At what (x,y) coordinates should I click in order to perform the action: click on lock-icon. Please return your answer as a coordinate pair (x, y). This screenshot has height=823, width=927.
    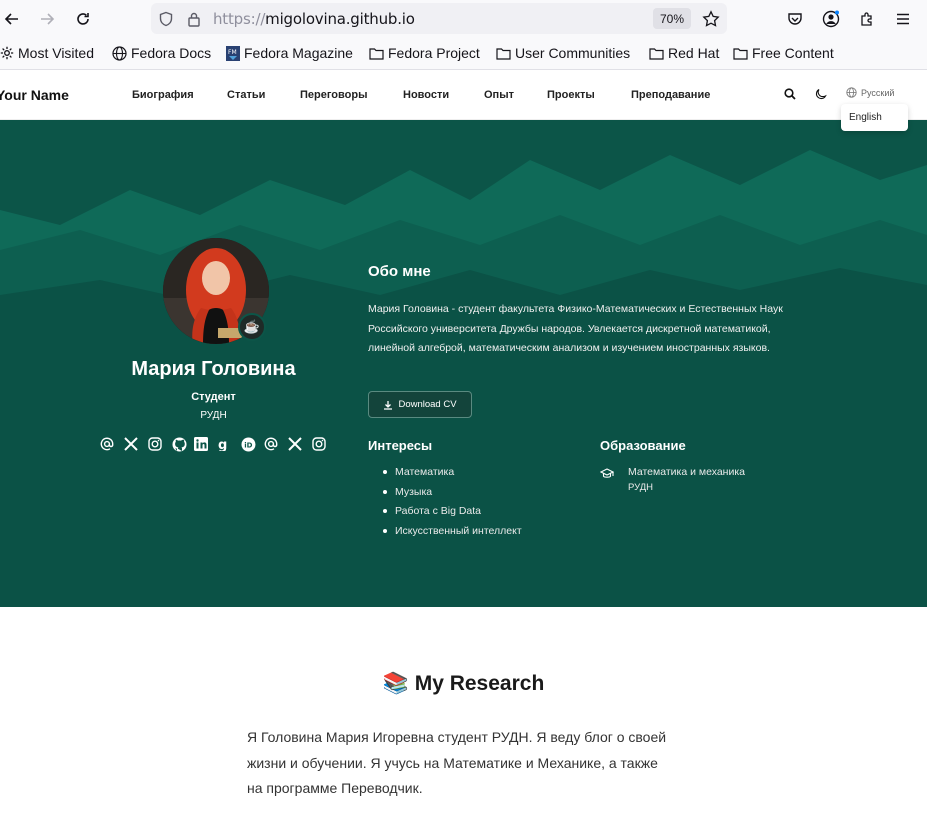
    Looking at the image, I should click on (194, 19).